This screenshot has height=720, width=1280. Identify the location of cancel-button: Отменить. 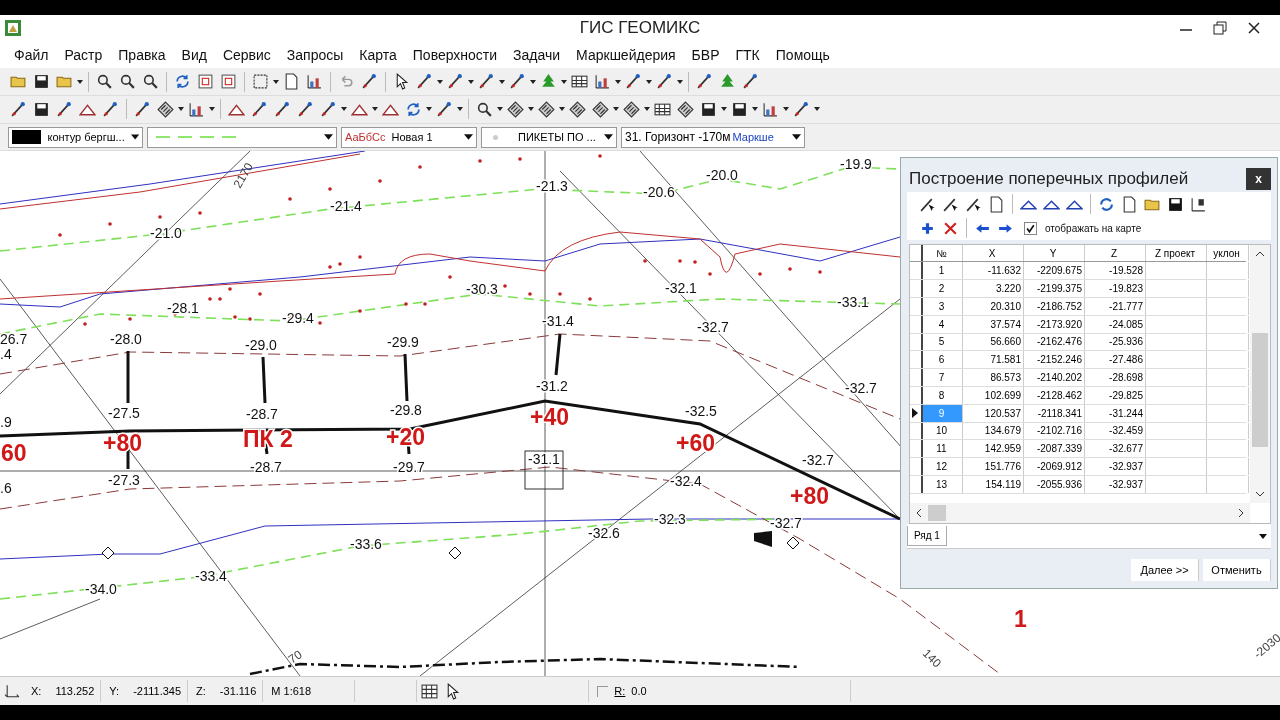
(1237, 570).